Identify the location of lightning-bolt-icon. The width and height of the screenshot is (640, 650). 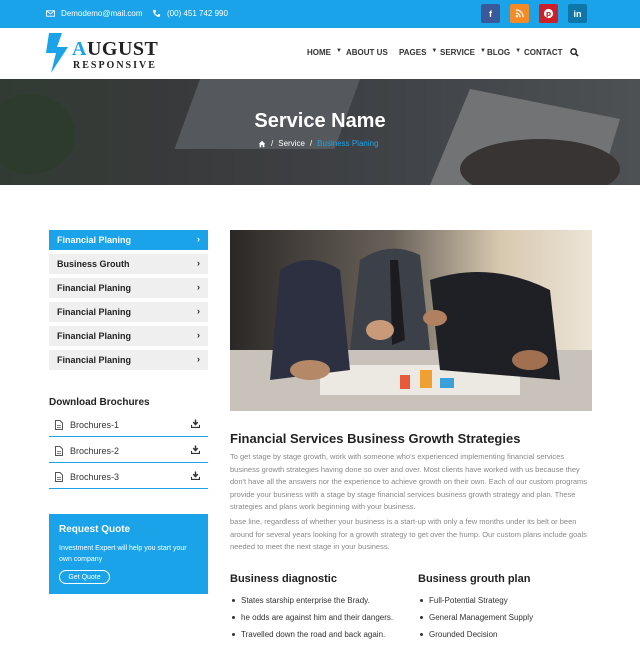
(57, 53).